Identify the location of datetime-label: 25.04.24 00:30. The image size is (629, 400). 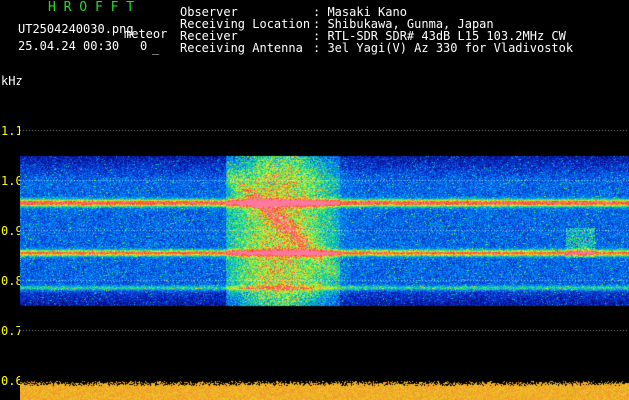
(69, 46).